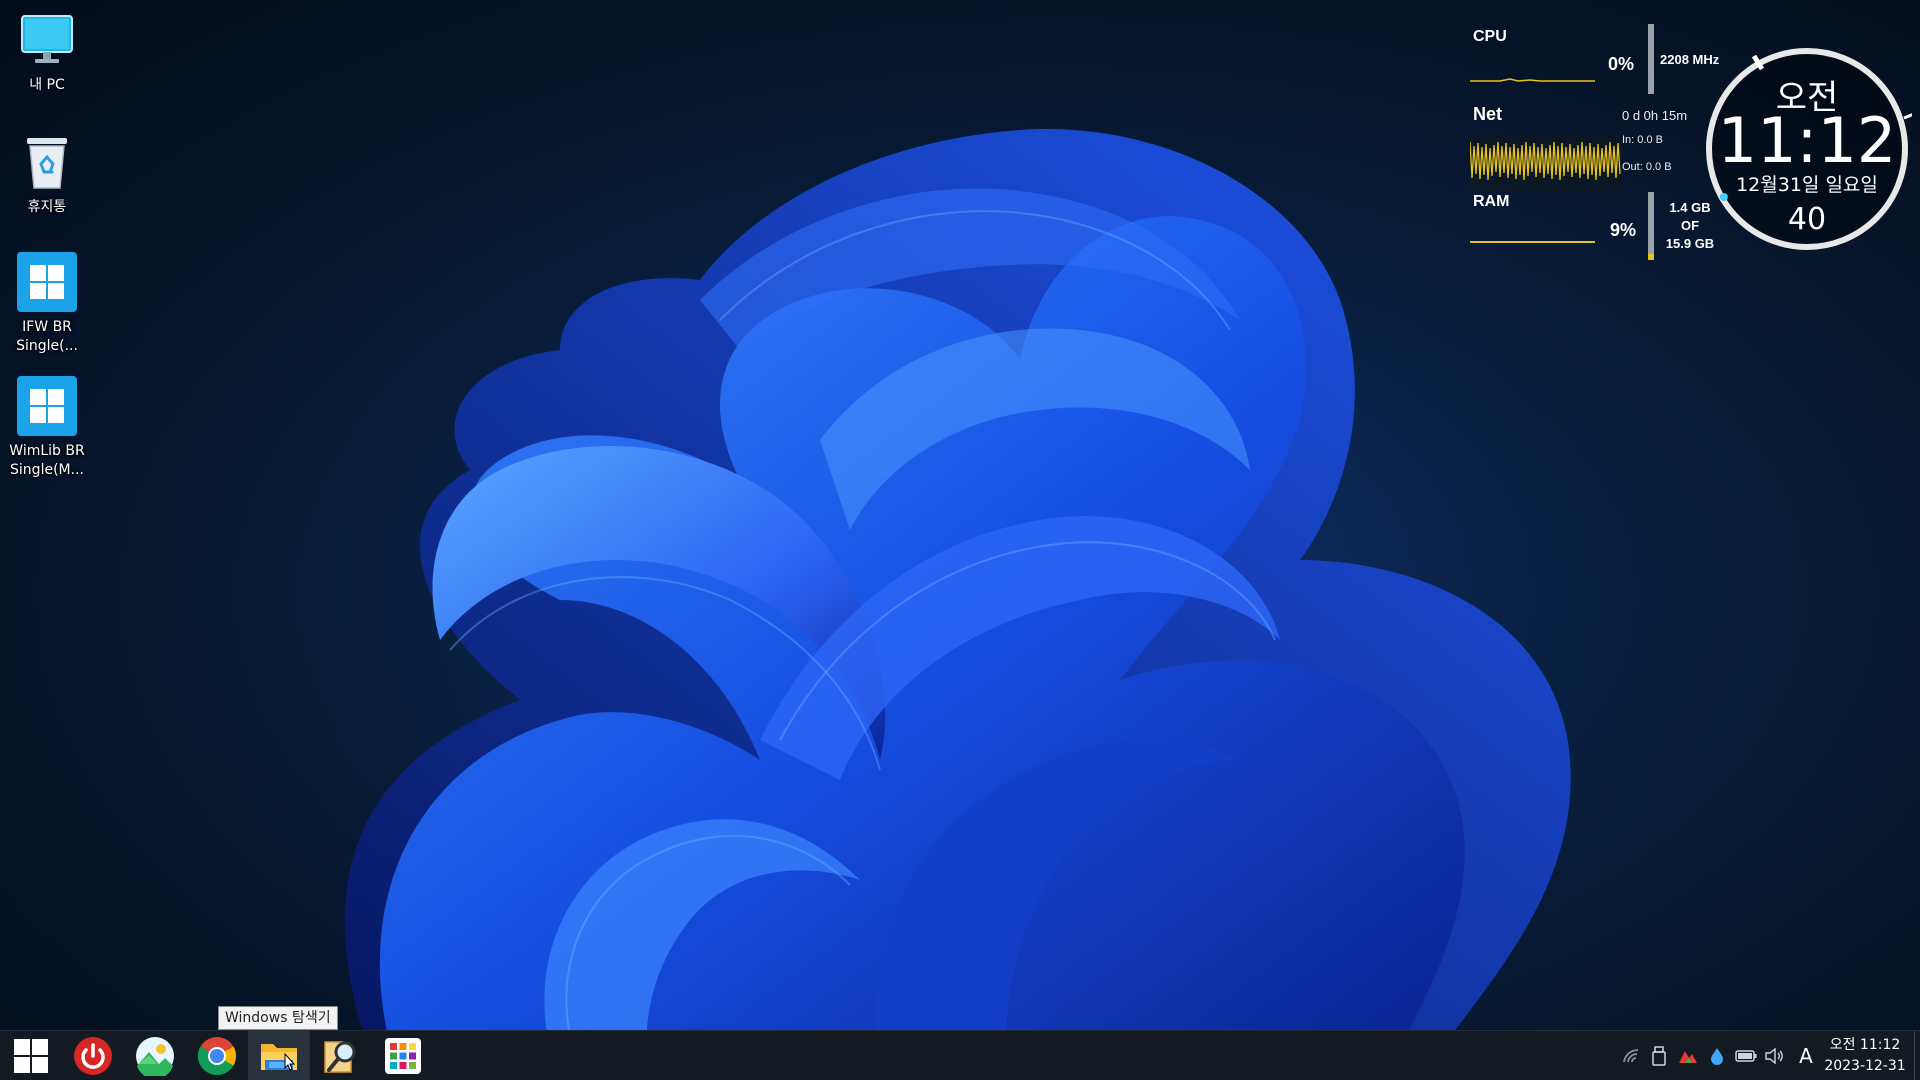 Image resolution: width=1920 pixels, height=1080 pixels. Describe the element at coordinates (1746, 1056) in the screenshot. I see `battery-icon` at that location.